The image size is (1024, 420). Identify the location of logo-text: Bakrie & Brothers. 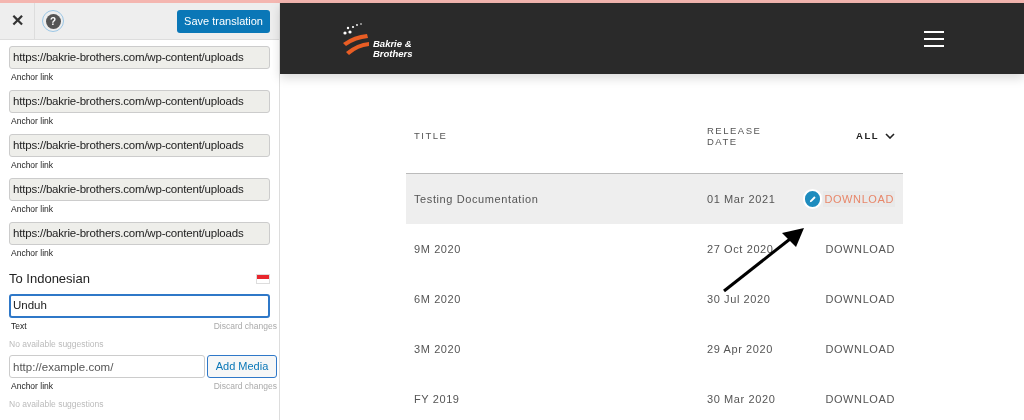
(393, 48).